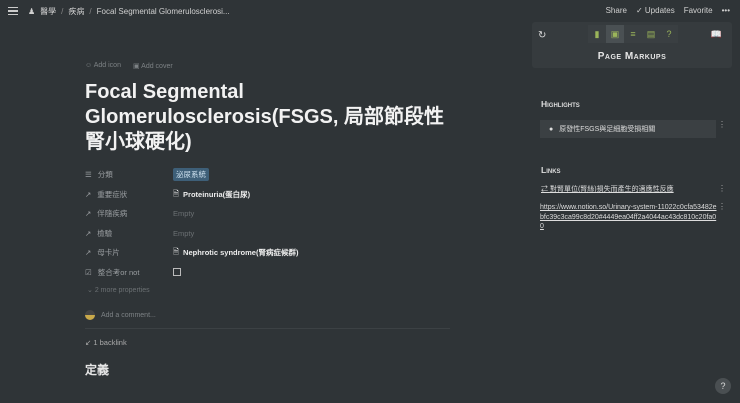 The image size is (740, 403). I want to click on tag: 泌尿系統, so click(191, 175).